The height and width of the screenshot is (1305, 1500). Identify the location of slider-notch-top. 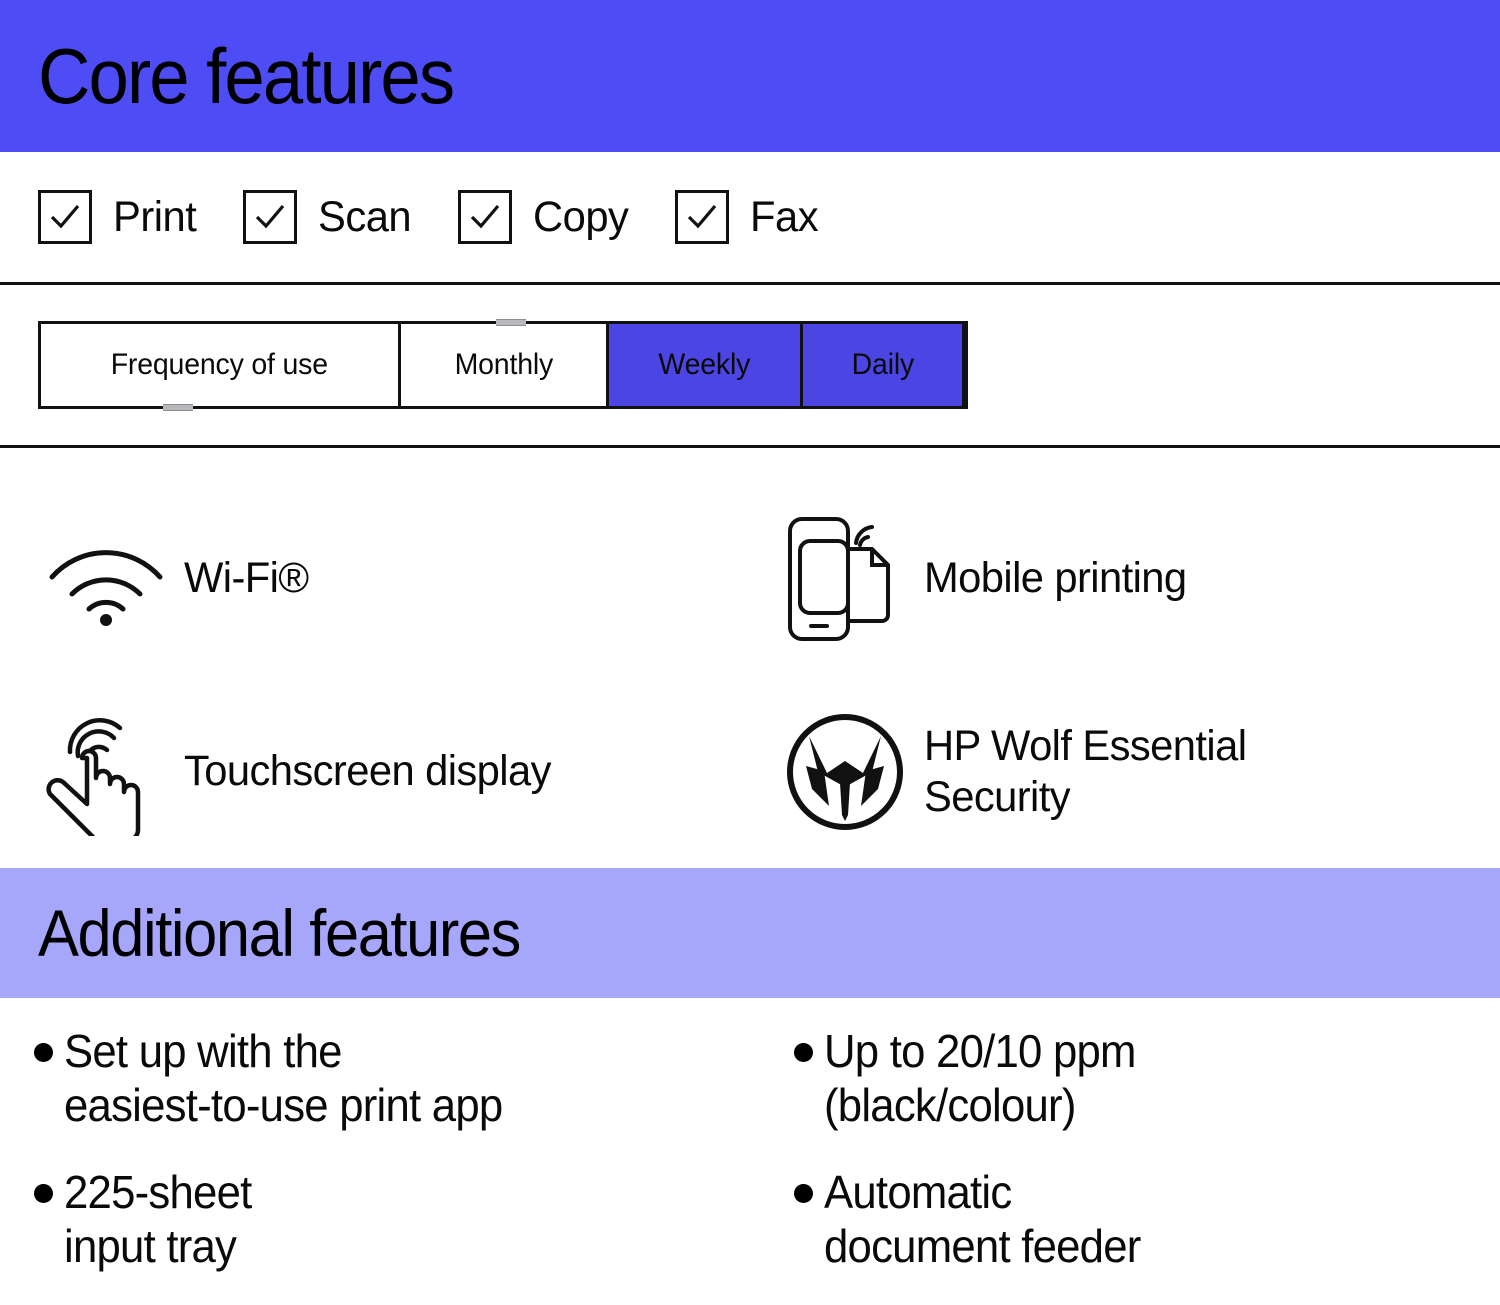
(511, 322).